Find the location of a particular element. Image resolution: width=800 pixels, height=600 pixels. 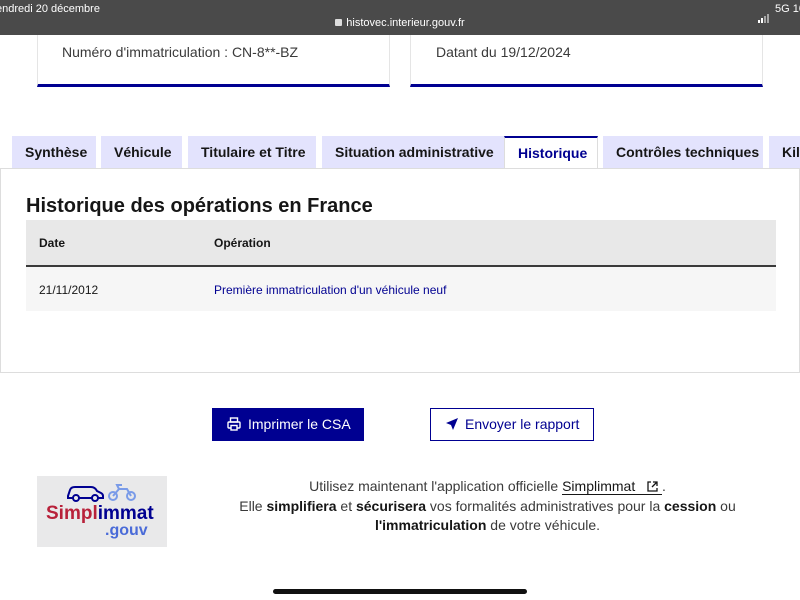

send-report-button: Envoyer le rapport is located at coordinates (512, 424).